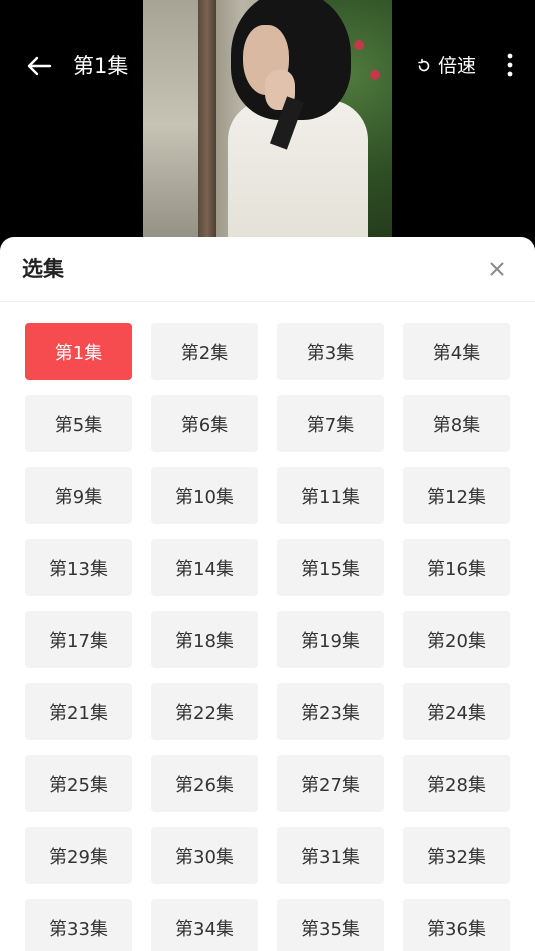 The width and height of the screenshot is (535, 951). Describe the element at coordinates (204, 567) in the screenshot. I see `episode-button: 第14集` at that location.